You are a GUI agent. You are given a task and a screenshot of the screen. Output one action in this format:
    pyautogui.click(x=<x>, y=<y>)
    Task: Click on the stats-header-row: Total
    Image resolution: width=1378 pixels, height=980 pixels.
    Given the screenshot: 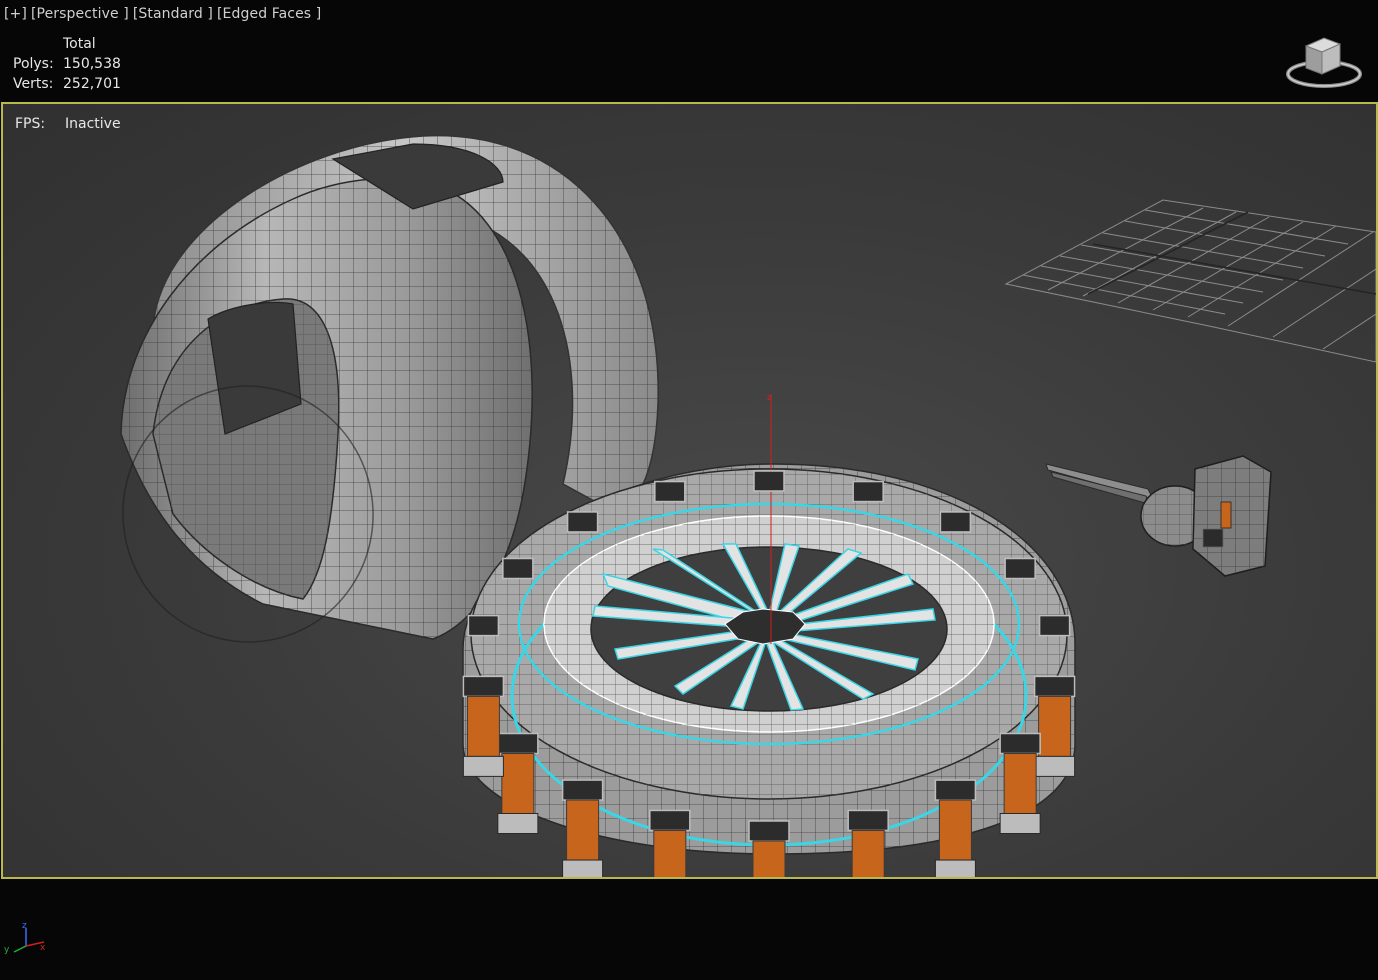 What is the action you would take?
    pyautogui.click(x=67, y=44)
    